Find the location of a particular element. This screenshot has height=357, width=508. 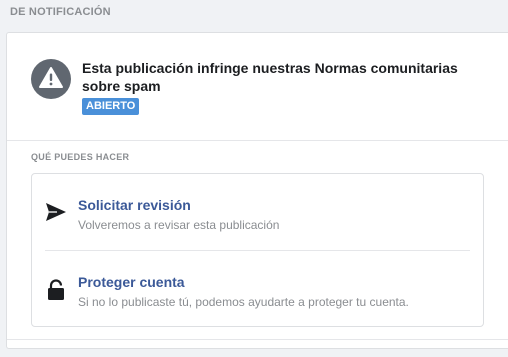

status-badge: ABIERTO is located at coordinates (111, 106).